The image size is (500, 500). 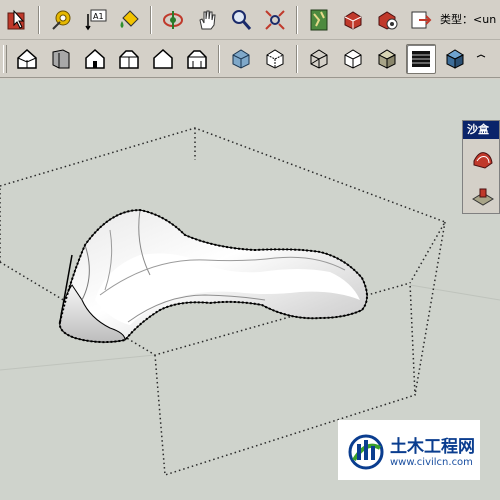 I want to click on materials-icon, so click(x=388, y=20).